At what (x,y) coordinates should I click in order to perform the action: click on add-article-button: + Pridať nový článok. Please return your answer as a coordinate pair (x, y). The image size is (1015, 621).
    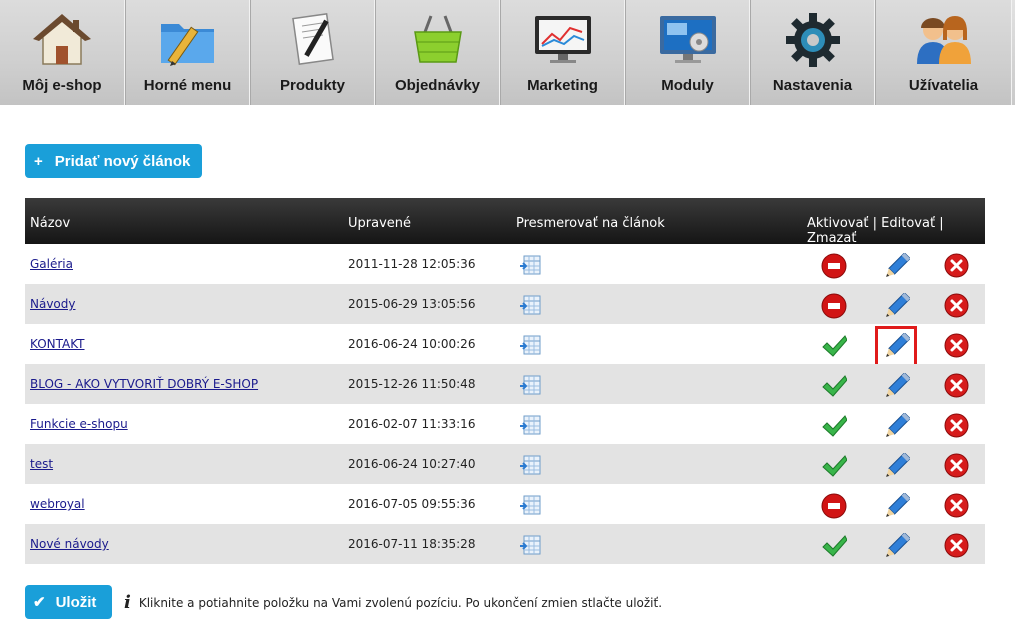
    Looking at the image, I should click on (113, 161).